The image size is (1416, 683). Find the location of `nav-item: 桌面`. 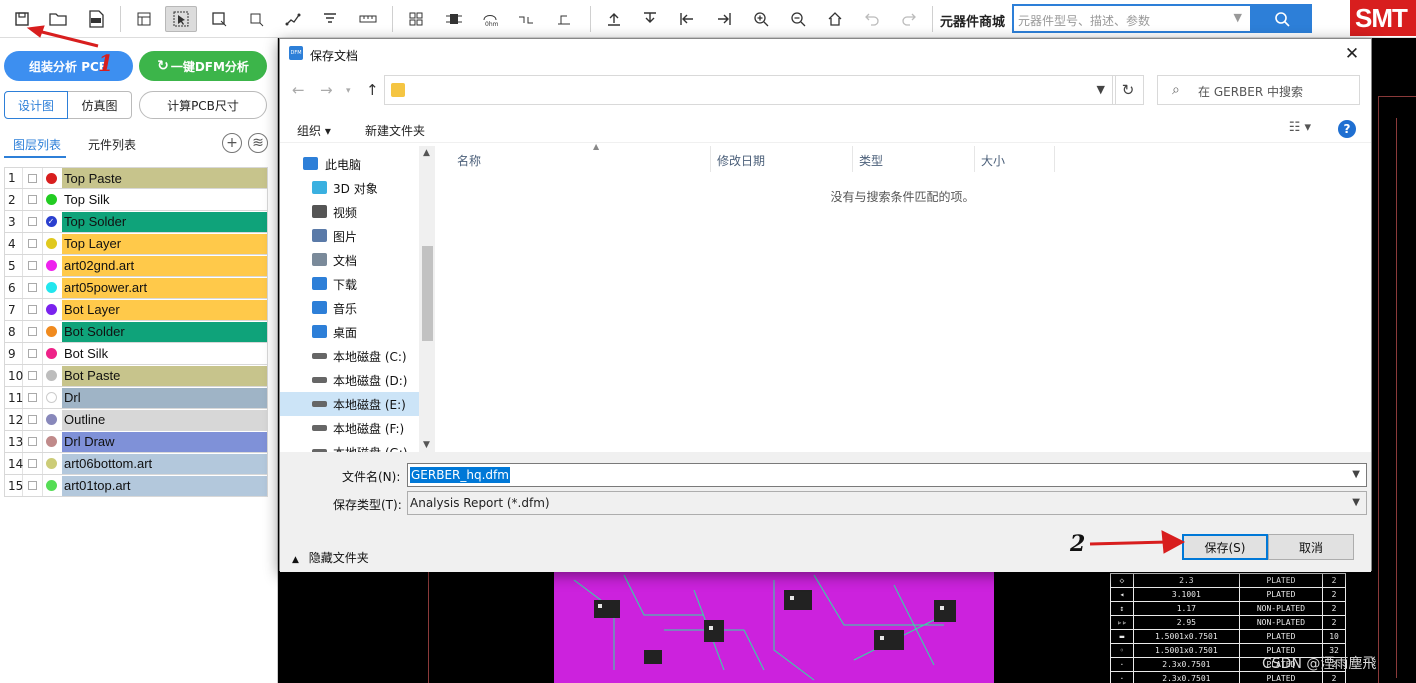

nav-item: 桌面 is located at coordinates (349, 332).